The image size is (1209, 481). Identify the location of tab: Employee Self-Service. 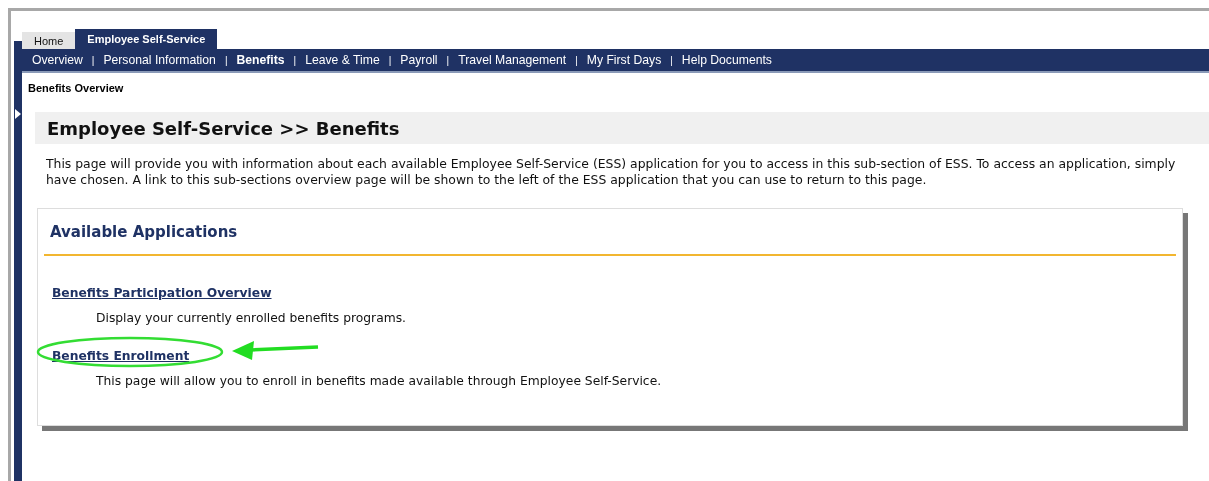
(146, 39).